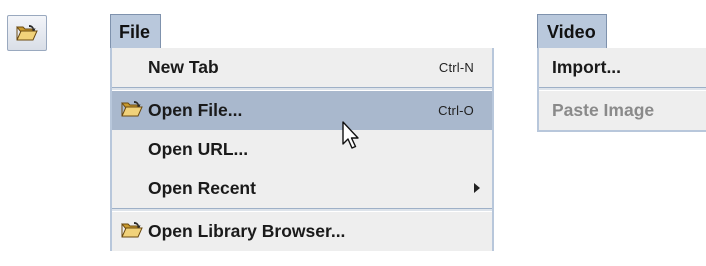 The width and height of the screenshot is (706, 266). I want to click on menu-item-open-recent: Open Recent, so click(302, 188).